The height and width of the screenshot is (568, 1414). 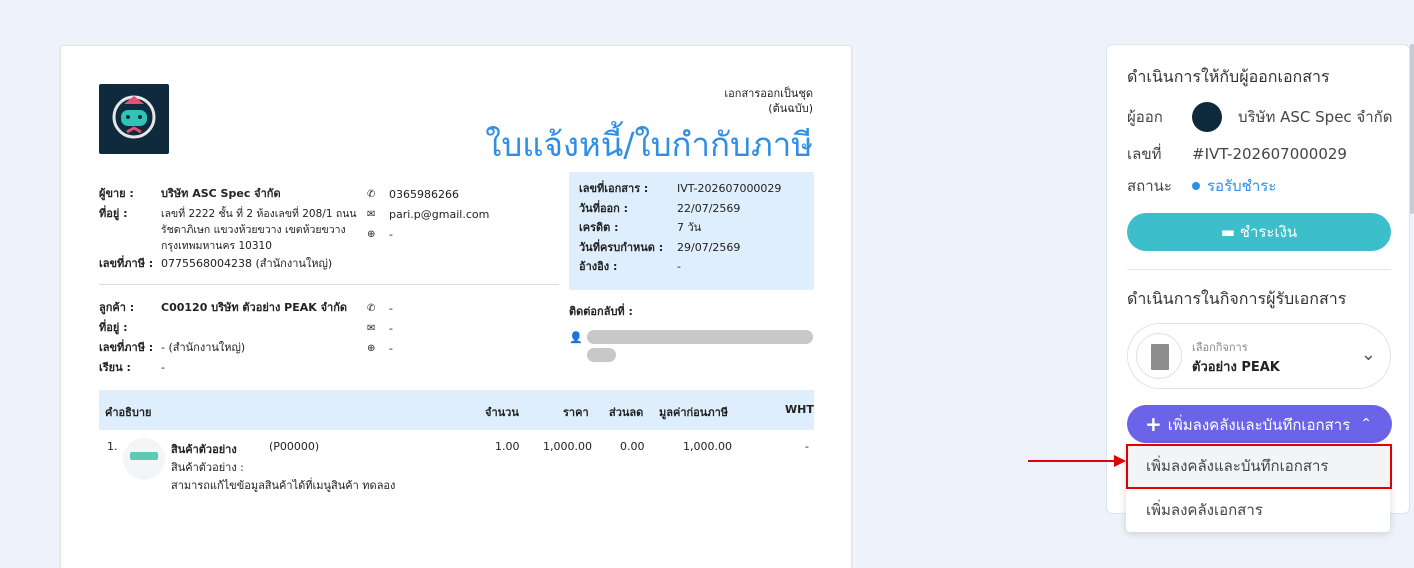 I want to click on item-pretax: 1,000.00, so click(x=707, y=446).